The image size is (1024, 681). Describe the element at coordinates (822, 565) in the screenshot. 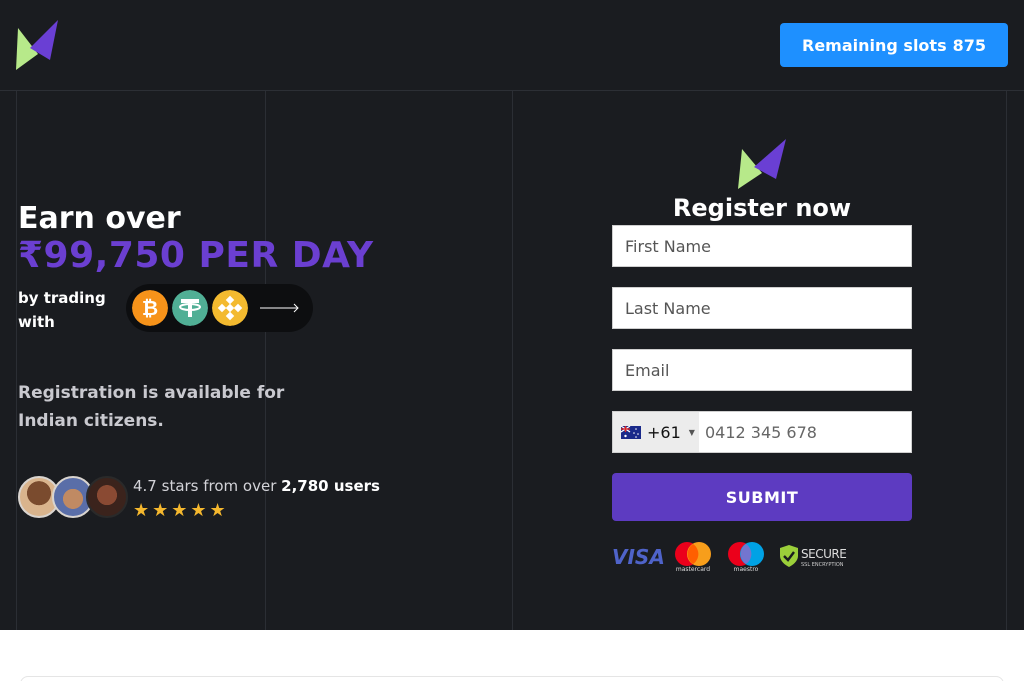

I see `secure-subtitle: SSL ENCRYPTION` at that location.